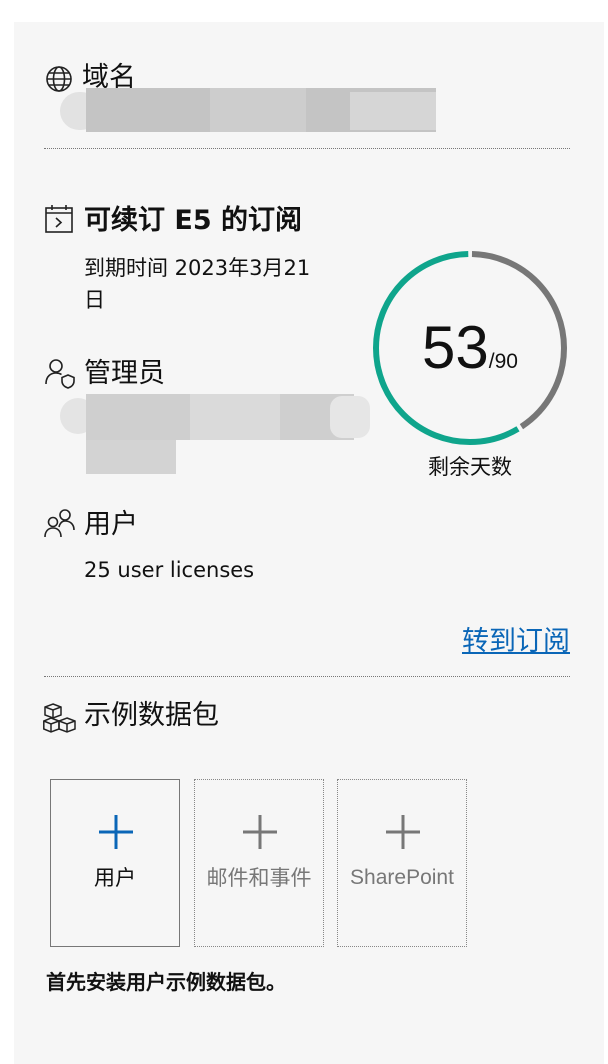  I want to click on days-count: 53/90, so click(470, 348).